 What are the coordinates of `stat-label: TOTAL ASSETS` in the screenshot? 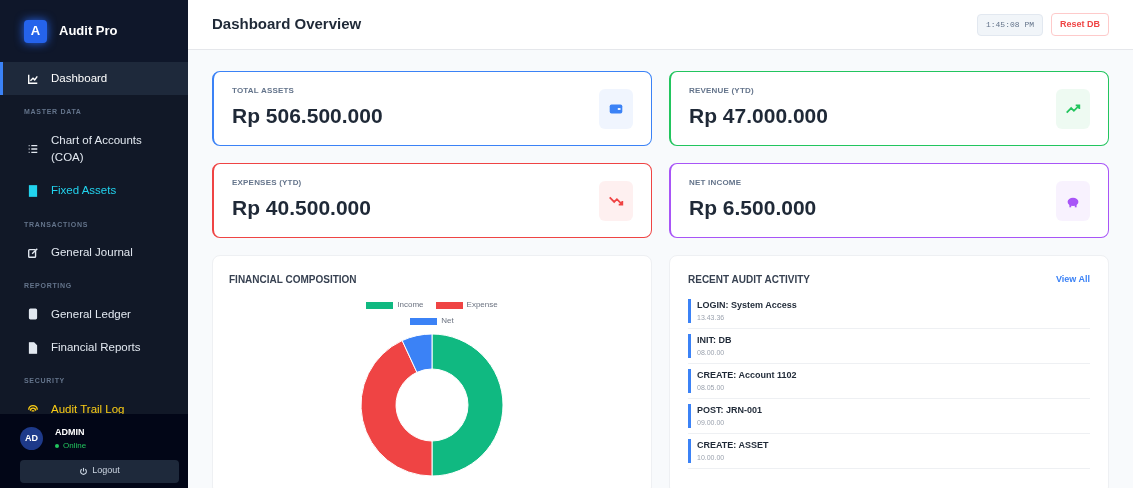 It's located at (264, 91).